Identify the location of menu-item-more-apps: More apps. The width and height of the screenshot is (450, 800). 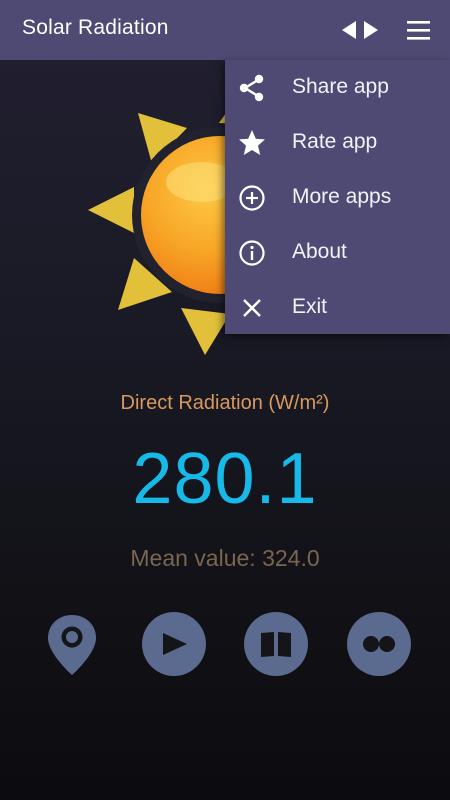
(337, 197).